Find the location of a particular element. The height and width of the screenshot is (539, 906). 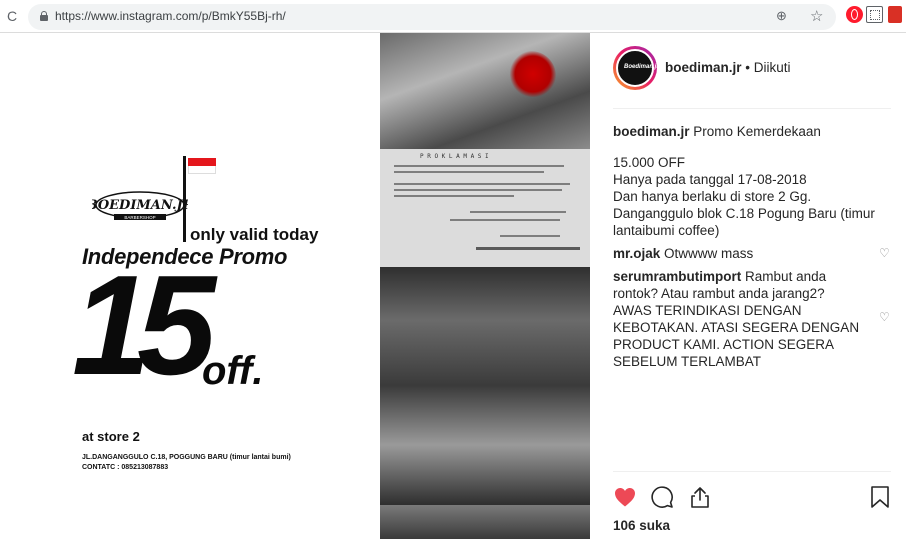

svg-text: BOEDIMAN.JR is located at coordinates (140, 205).